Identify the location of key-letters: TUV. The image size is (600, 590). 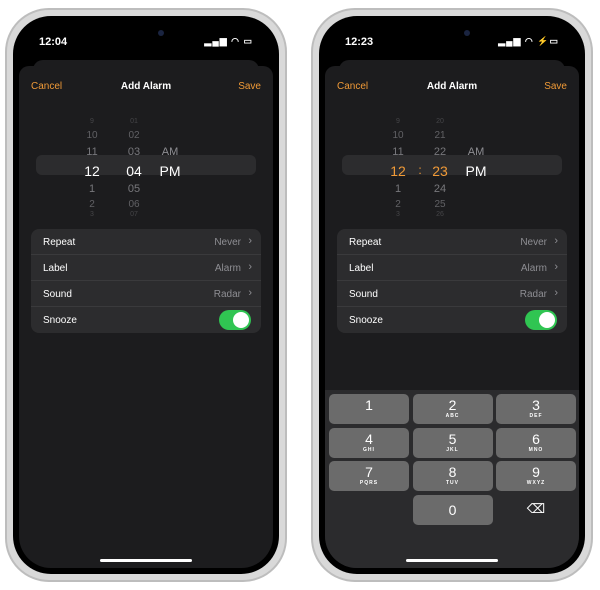
(452, 483).